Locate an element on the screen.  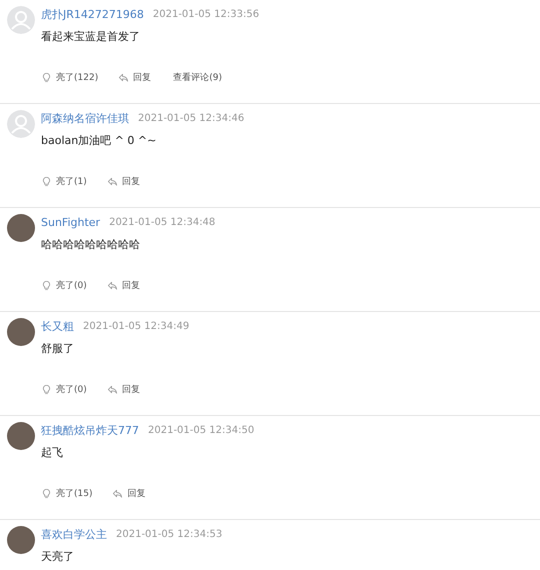
comment-text: 哈哈哈哈哈哈哈哈哈 is located at coordinates (91, 245).